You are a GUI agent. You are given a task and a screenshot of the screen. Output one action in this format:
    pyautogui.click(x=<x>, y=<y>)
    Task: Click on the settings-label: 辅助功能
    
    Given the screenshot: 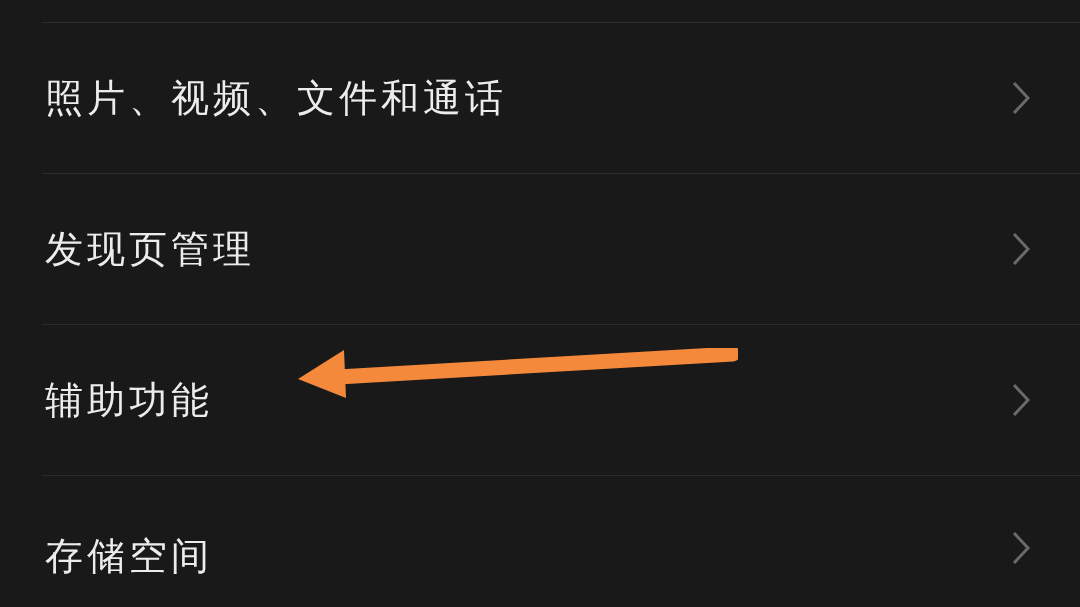 What is the action you would take?
    pyautogui.click(x=129, y=400)
    